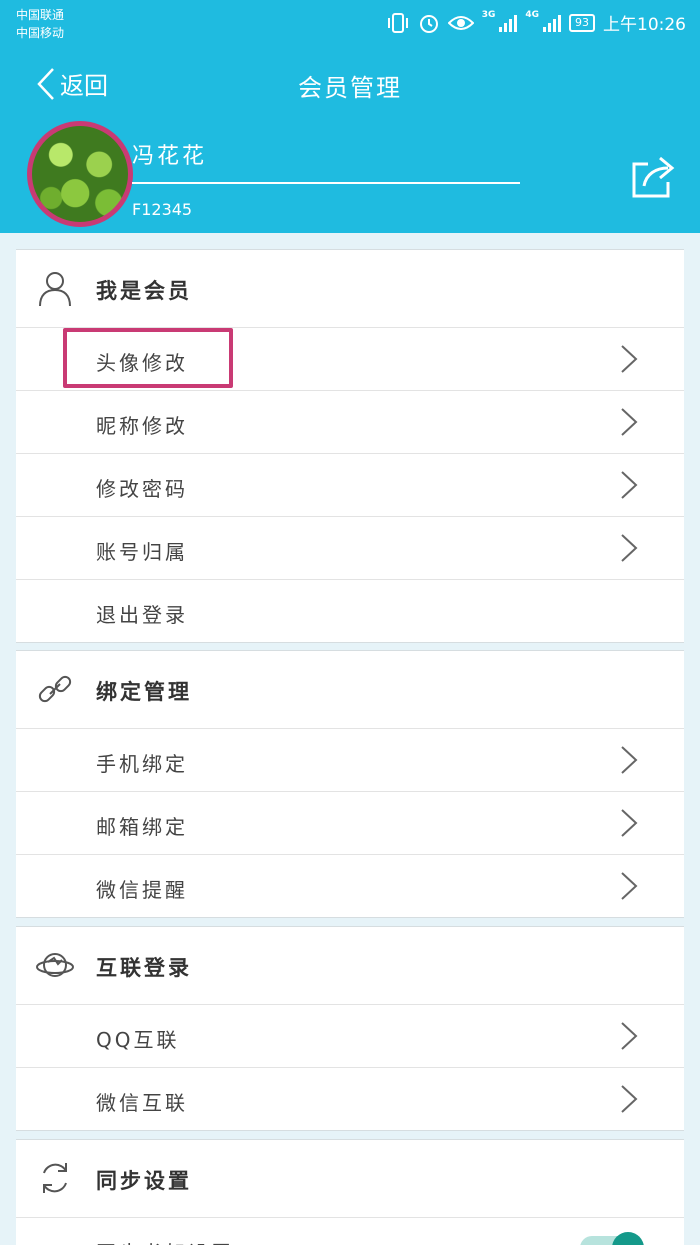 This screenshot has height=1245, width=700. Describe the element at coordinates (144, 1181) in the screenshot. I see `section-title: 同步设置` at that location.